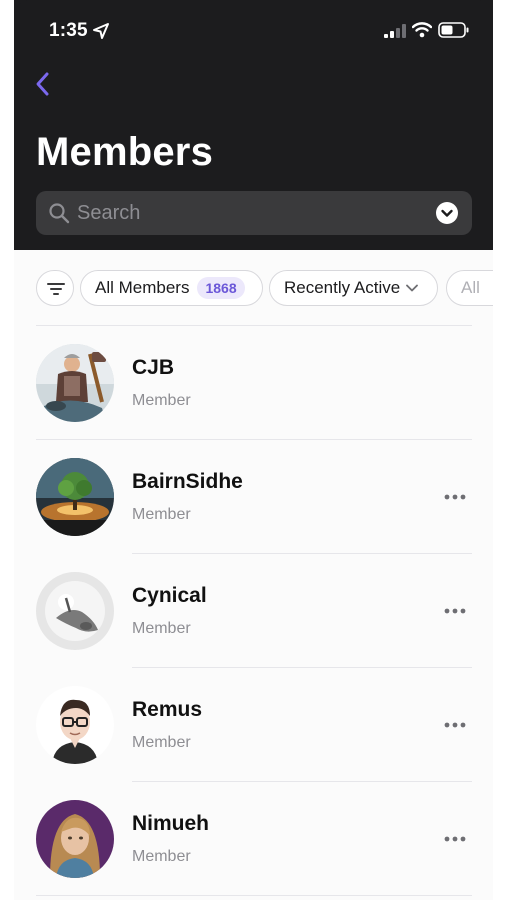 The width and height of the screenshot is (507, 900). Describe the element at coordinates (68, 30) in the screenshot. I see `status-time: 1:35` at that location.